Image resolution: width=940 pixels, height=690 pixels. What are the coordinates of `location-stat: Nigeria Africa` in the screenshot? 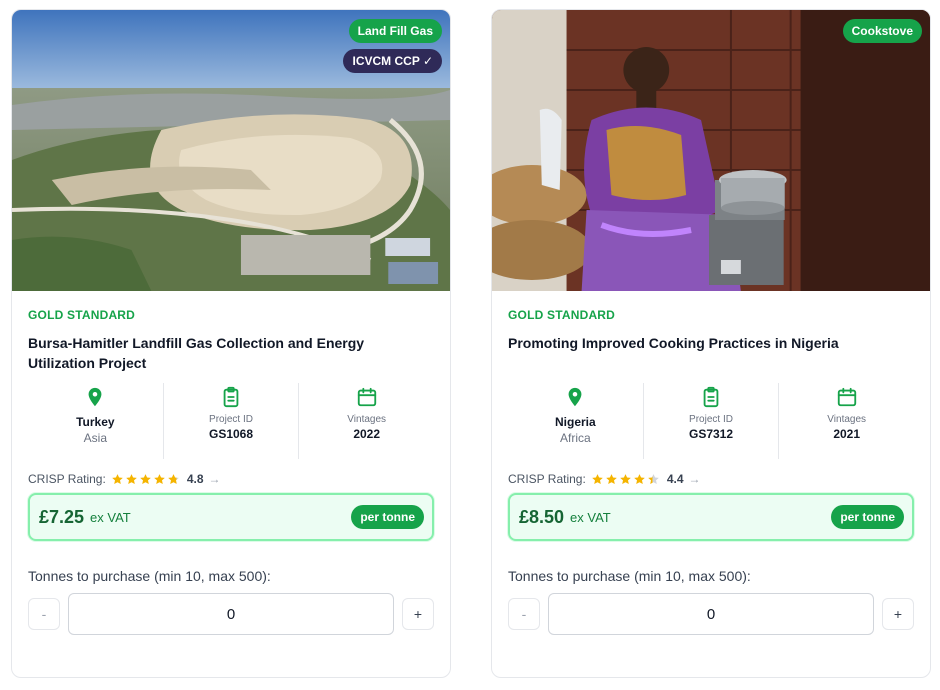 It's located at (576, 421).